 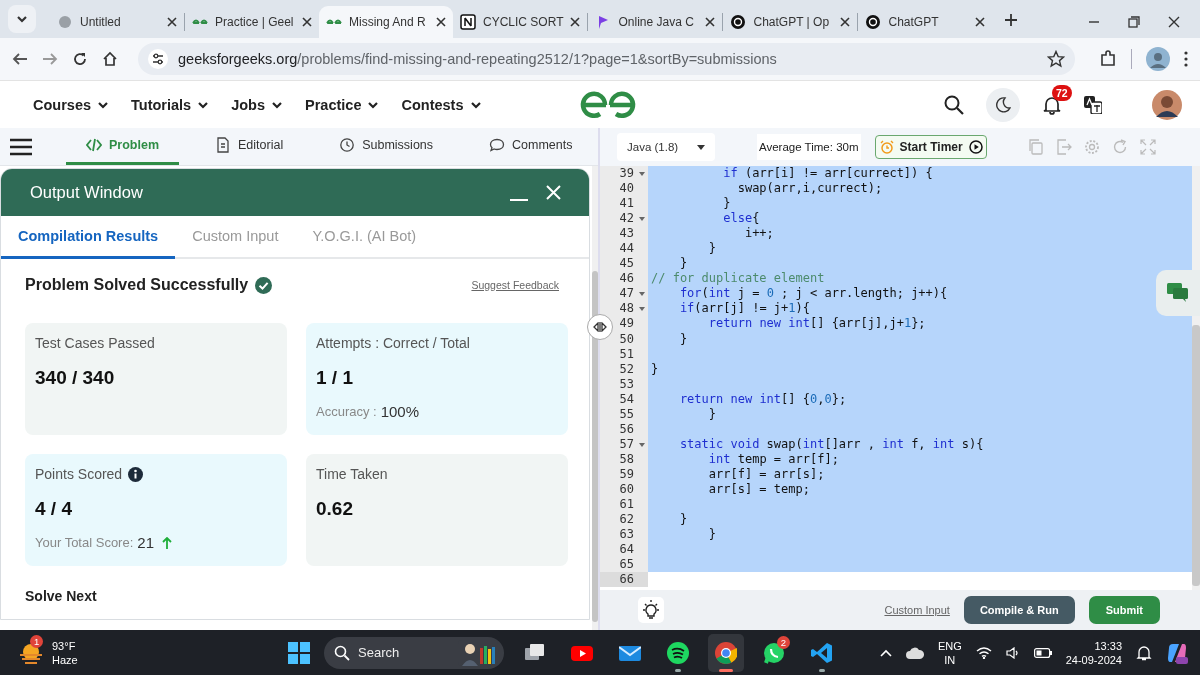 I want to click on taskbar-search-field: Search, so click(x=414, y=652).